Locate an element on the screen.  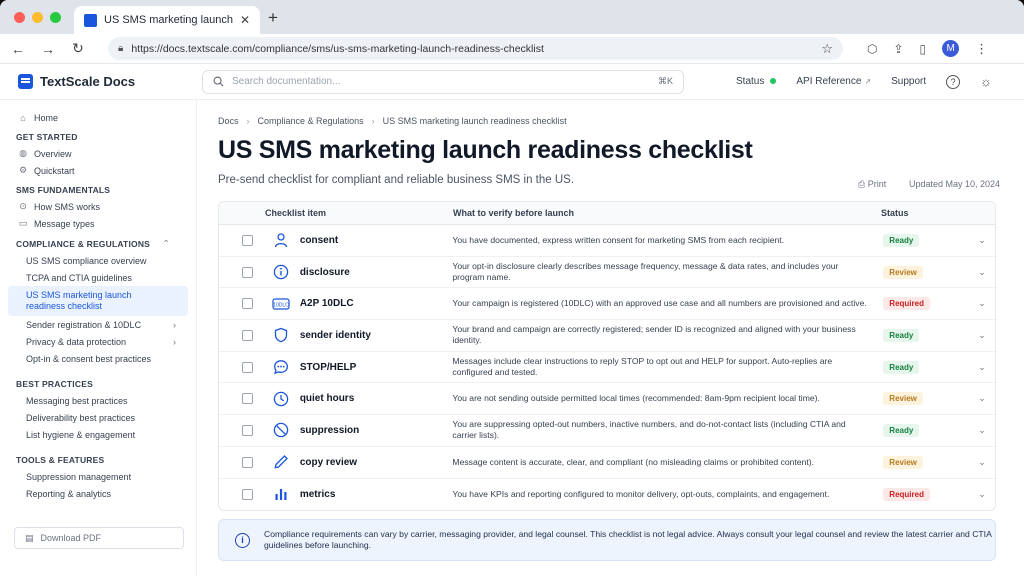
status-label: Status is located at coordinates (750, 81).